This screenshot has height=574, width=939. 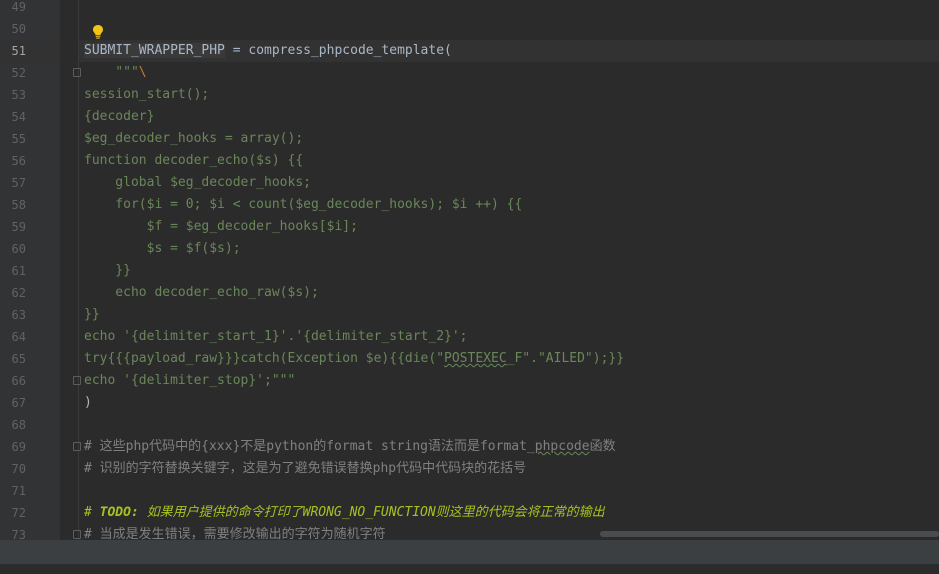 I want to click on code-line: 54 {decoder}, so click(x=469, y=117).